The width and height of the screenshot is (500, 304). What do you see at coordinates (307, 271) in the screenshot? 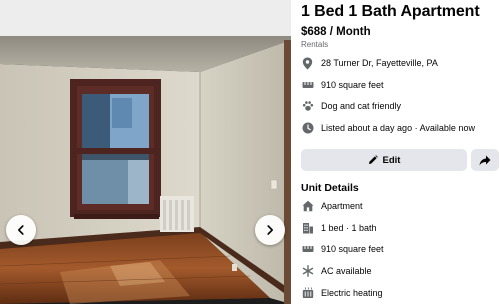
I see `snowflake-icon` at bounding box center [307, 271].